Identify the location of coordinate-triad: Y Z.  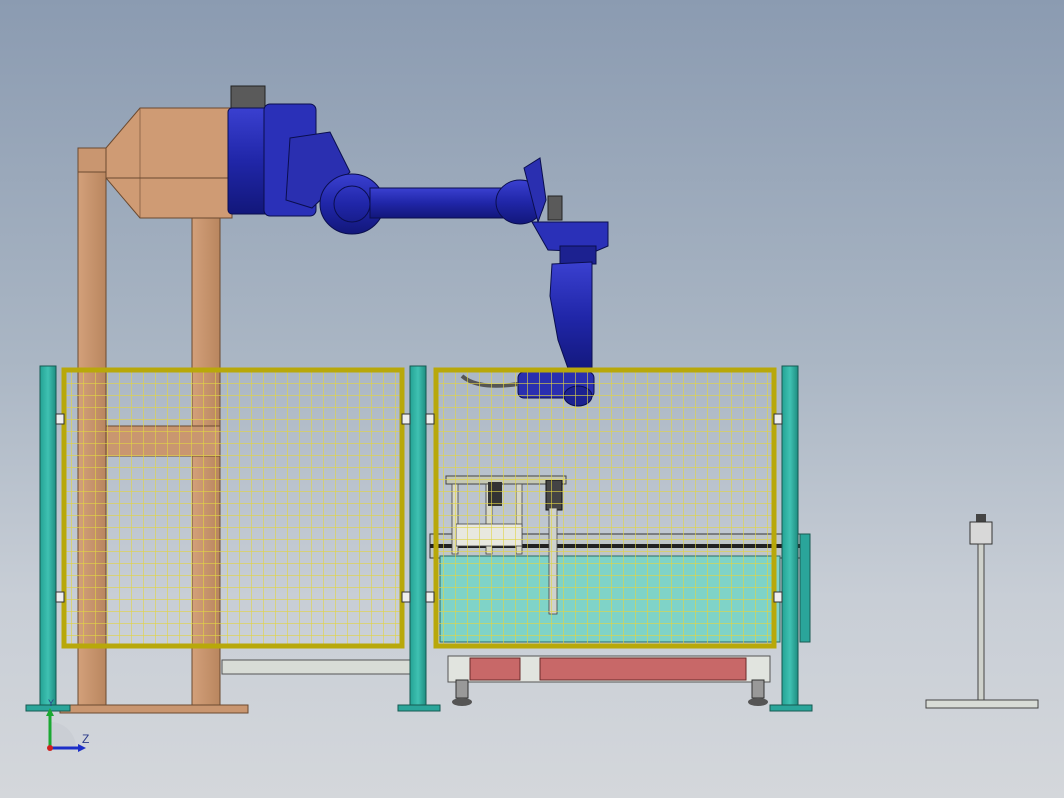
(66, 729).